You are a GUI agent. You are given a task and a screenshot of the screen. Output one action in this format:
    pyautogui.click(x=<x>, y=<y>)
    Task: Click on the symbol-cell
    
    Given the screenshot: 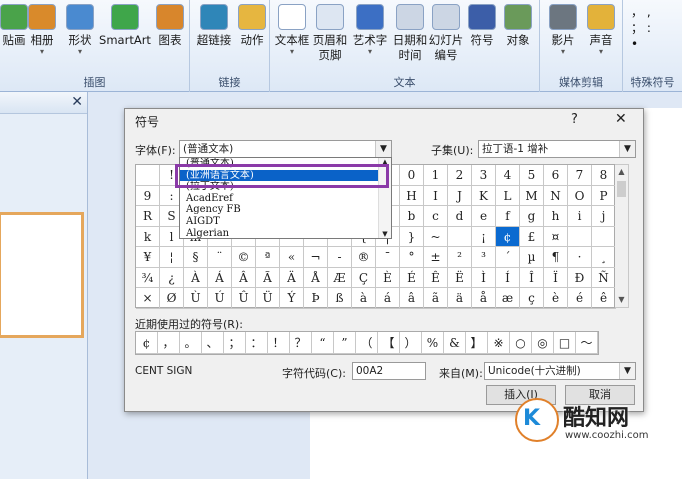 What is the action you would take?
    pyautogui.click(x=580, y=236)
    